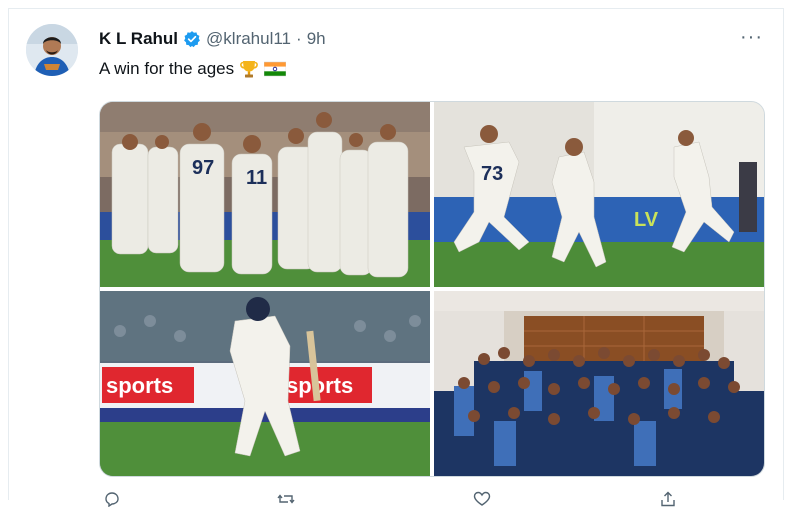  What do you see at coordinates (52, 50) in the screenshot?
I see `avatar` at bounding box center [52, 50].